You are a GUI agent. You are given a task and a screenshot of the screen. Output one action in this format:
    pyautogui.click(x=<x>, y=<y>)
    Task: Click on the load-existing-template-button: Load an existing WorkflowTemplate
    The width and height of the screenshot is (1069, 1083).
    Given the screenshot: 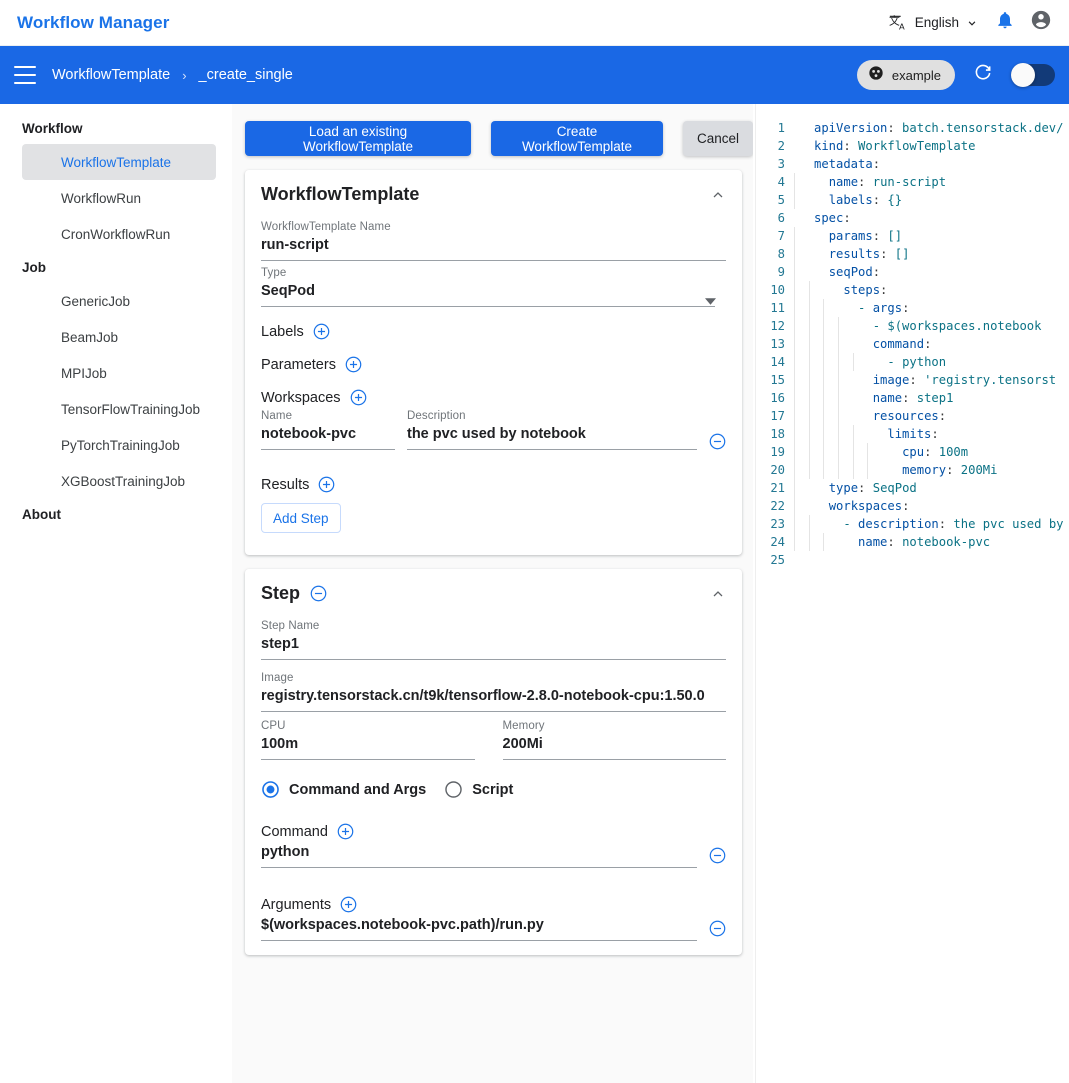 What is the action you would take?
    pyautogui.click(x=358, y=138)
    